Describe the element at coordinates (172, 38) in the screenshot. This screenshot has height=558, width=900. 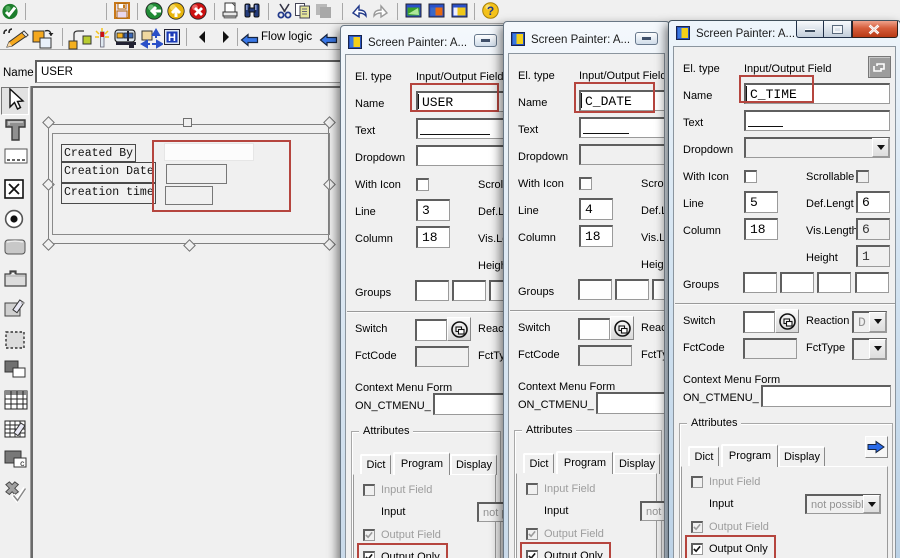
I see `svg-text: H` at that location.